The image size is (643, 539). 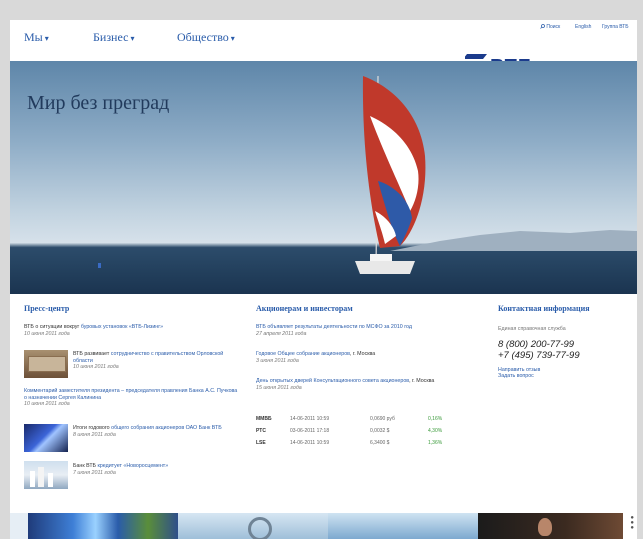 What do you see at coordinates (281, 333) in the screenshot?
I see `investor-news-date: 27 апреля 2011 года` at bounding box center [281, 333].